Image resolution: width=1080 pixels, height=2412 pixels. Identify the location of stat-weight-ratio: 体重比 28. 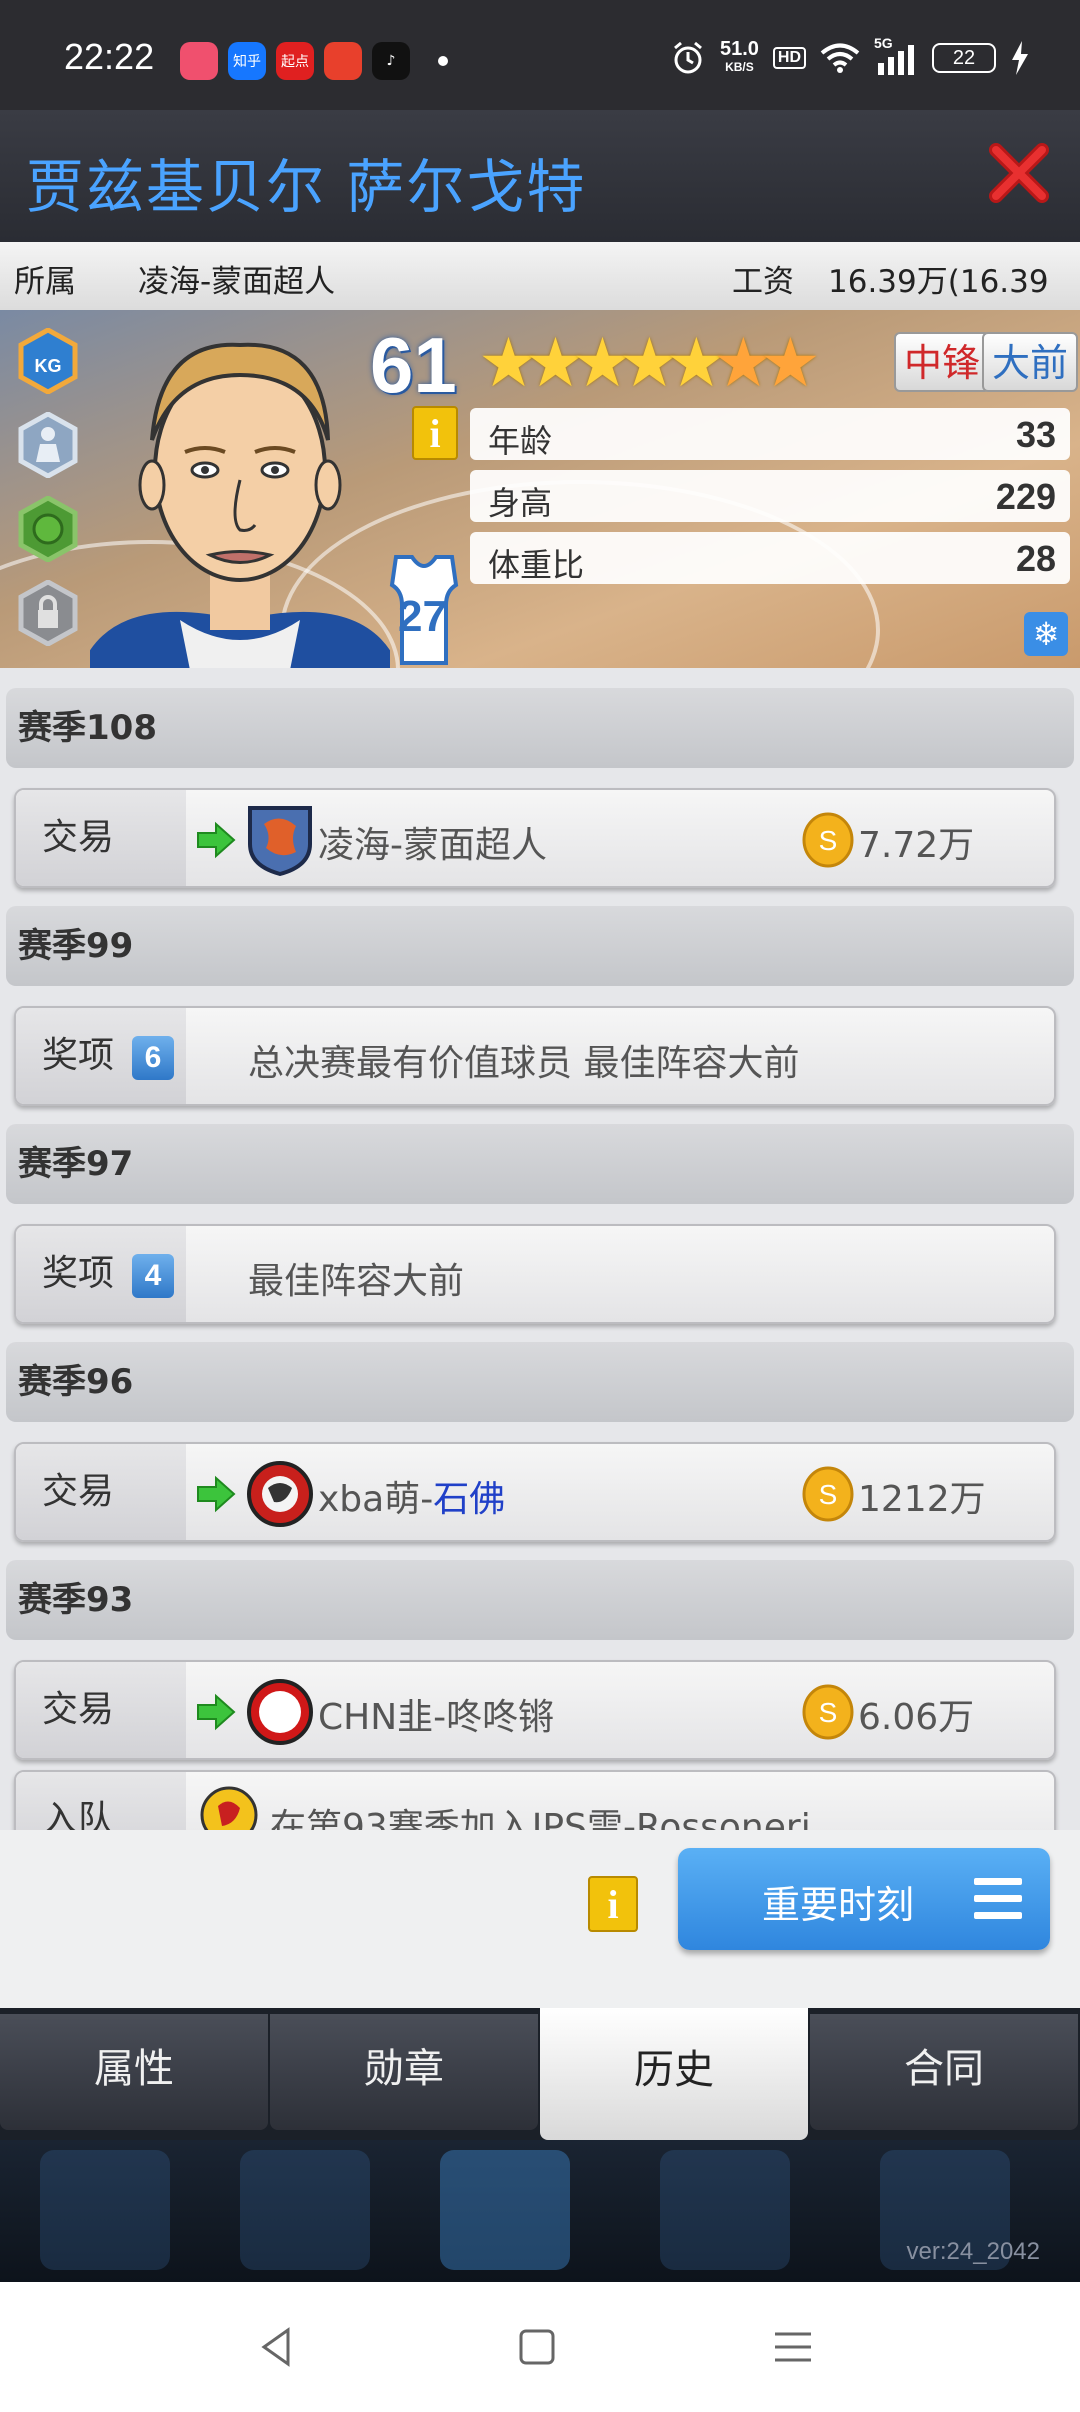
(770, 558).